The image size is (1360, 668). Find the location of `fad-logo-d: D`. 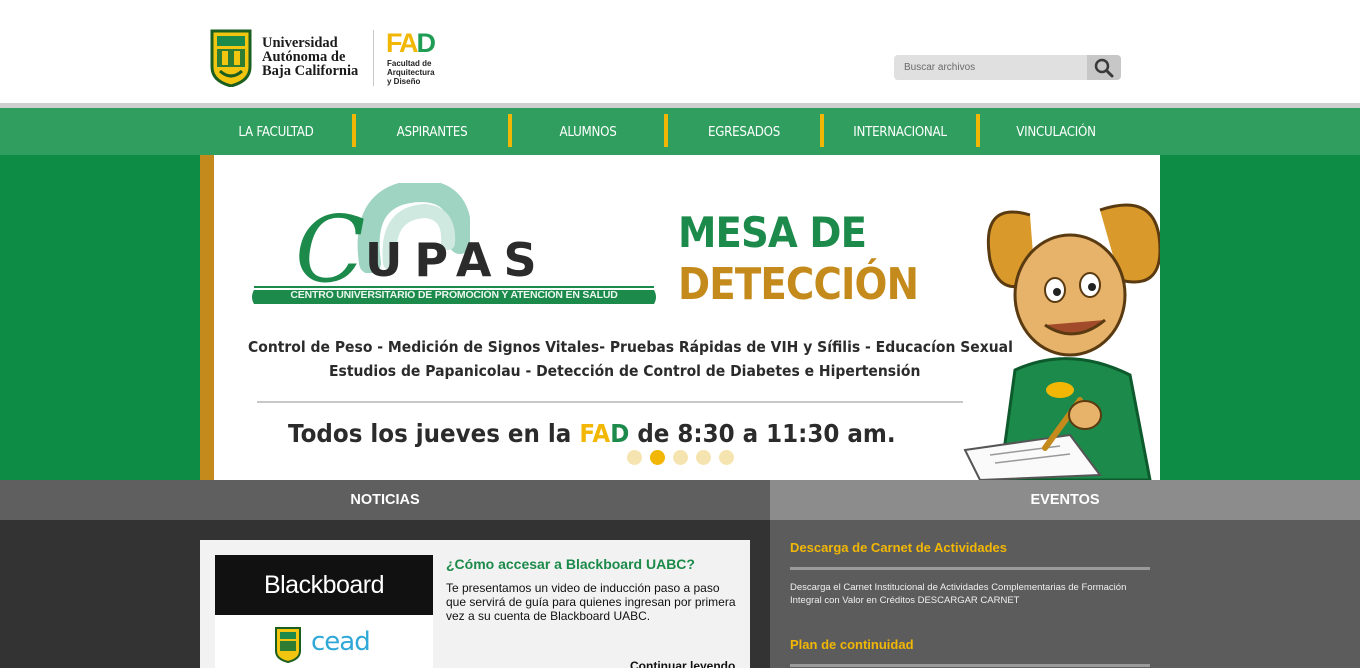

fad-logo-d: D is located at coordinates (426, 43).